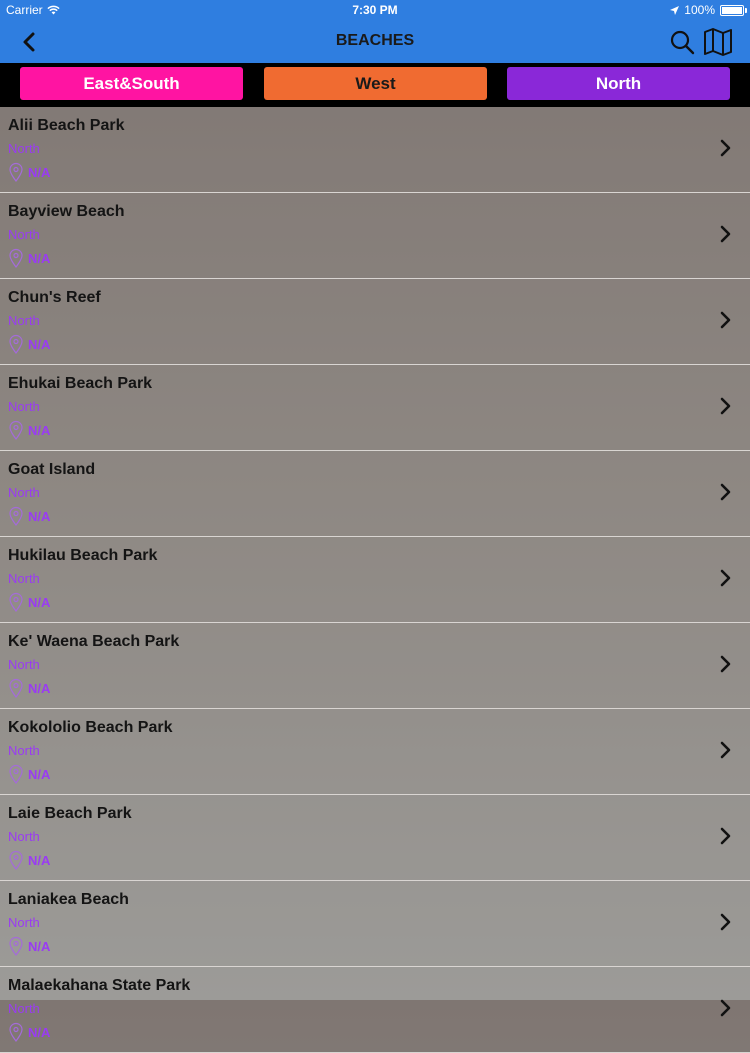 The height and width of the screenshot is (1053, 750). I want to click on status-time: 7:30 PM, so click(375, 10).